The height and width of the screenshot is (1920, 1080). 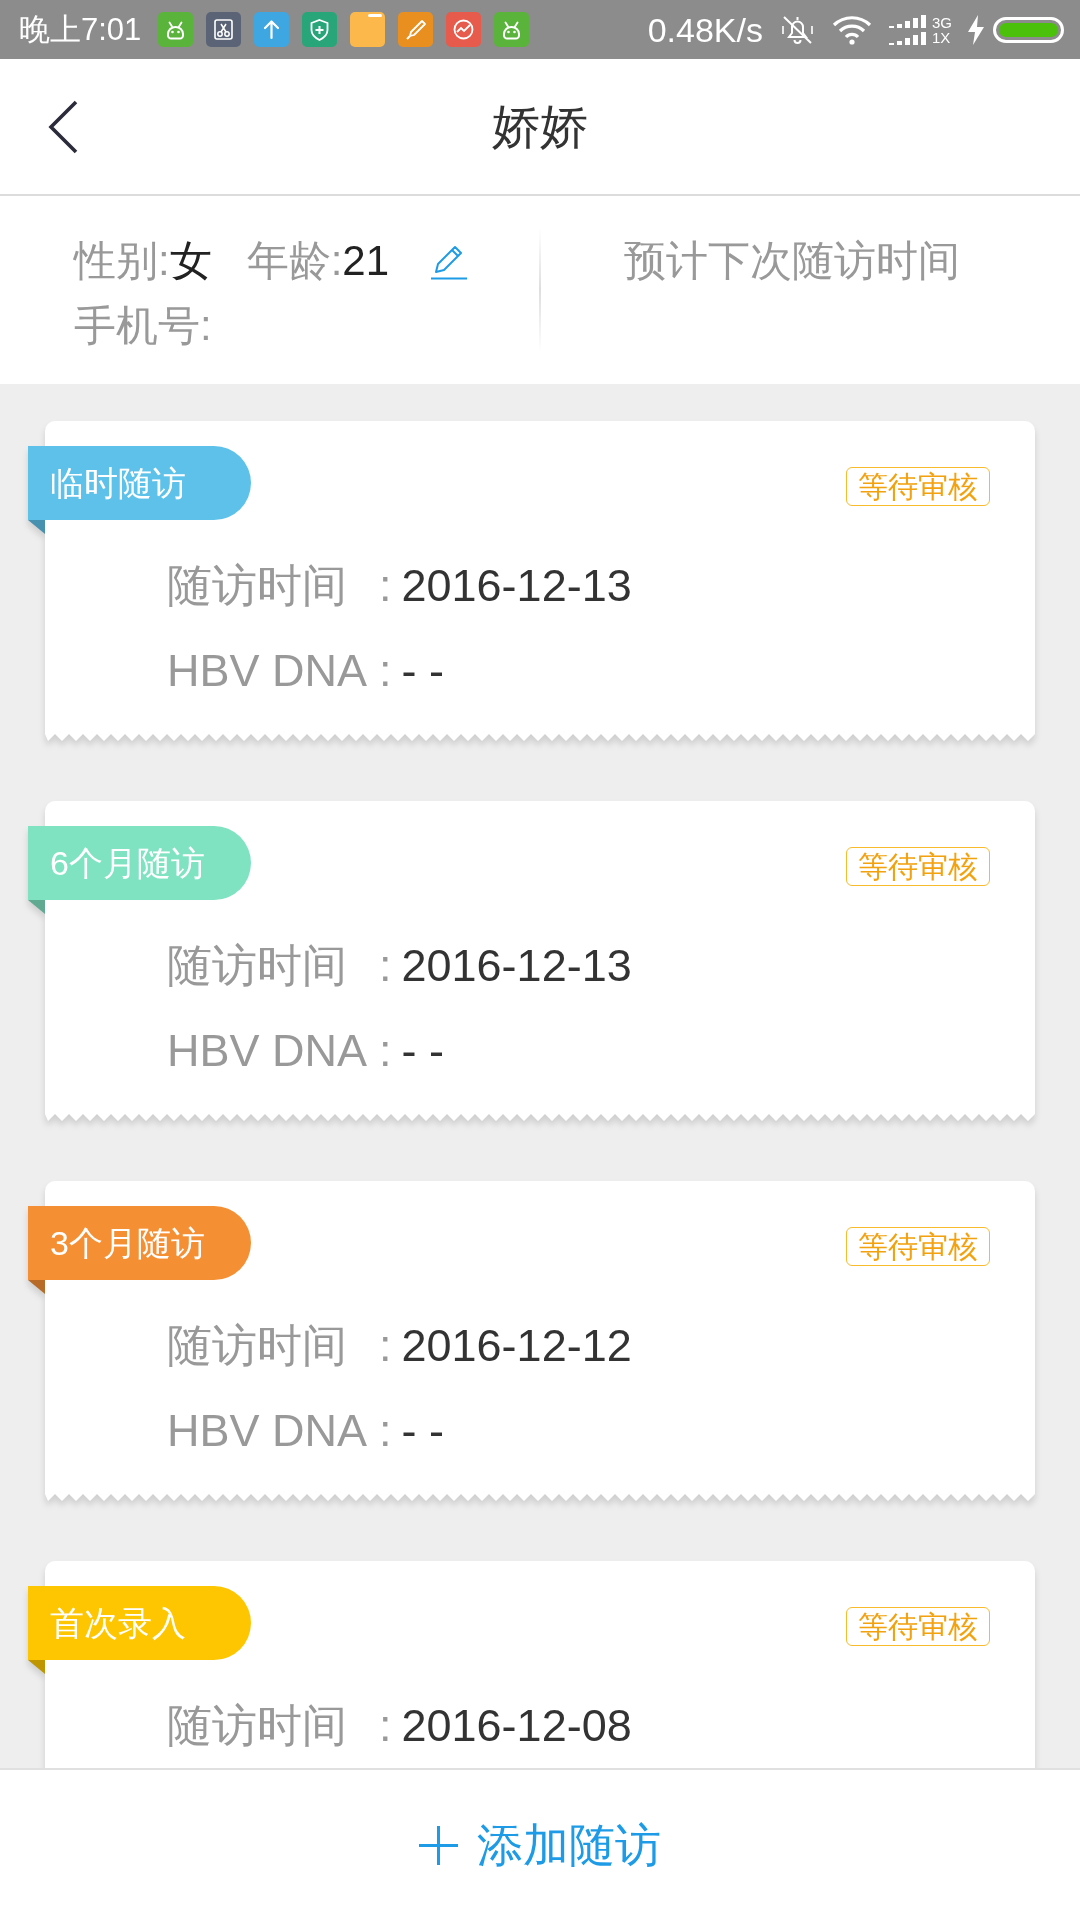 What do you see at coordinates (224, 29) in the screenshot?
I see `scissors-icon` at bounding box center [224, 29].